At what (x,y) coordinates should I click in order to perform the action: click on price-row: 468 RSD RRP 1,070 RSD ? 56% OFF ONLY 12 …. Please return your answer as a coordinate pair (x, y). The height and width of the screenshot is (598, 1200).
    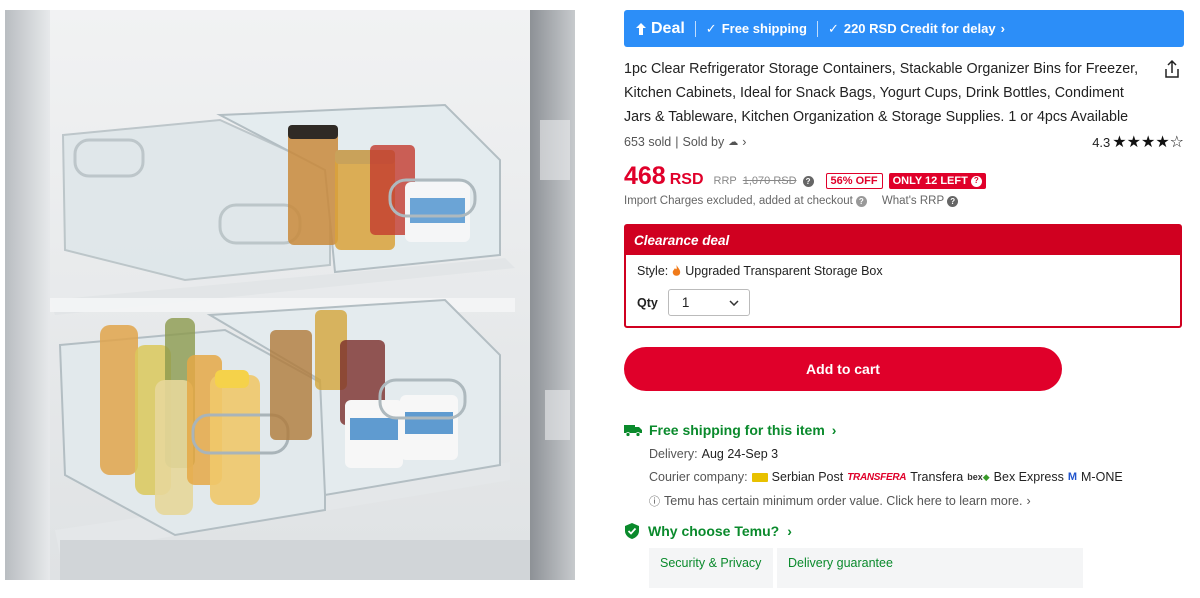
    Looking at the image, I should click on (904, 176).